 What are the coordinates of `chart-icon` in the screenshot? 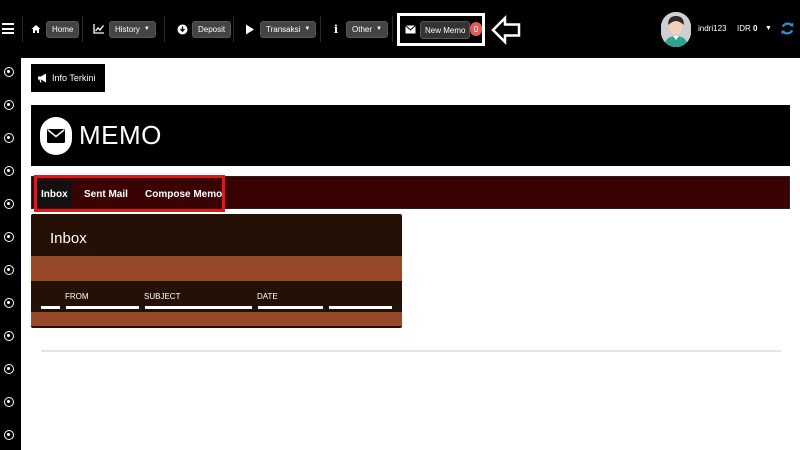 It's located at (99, 29).